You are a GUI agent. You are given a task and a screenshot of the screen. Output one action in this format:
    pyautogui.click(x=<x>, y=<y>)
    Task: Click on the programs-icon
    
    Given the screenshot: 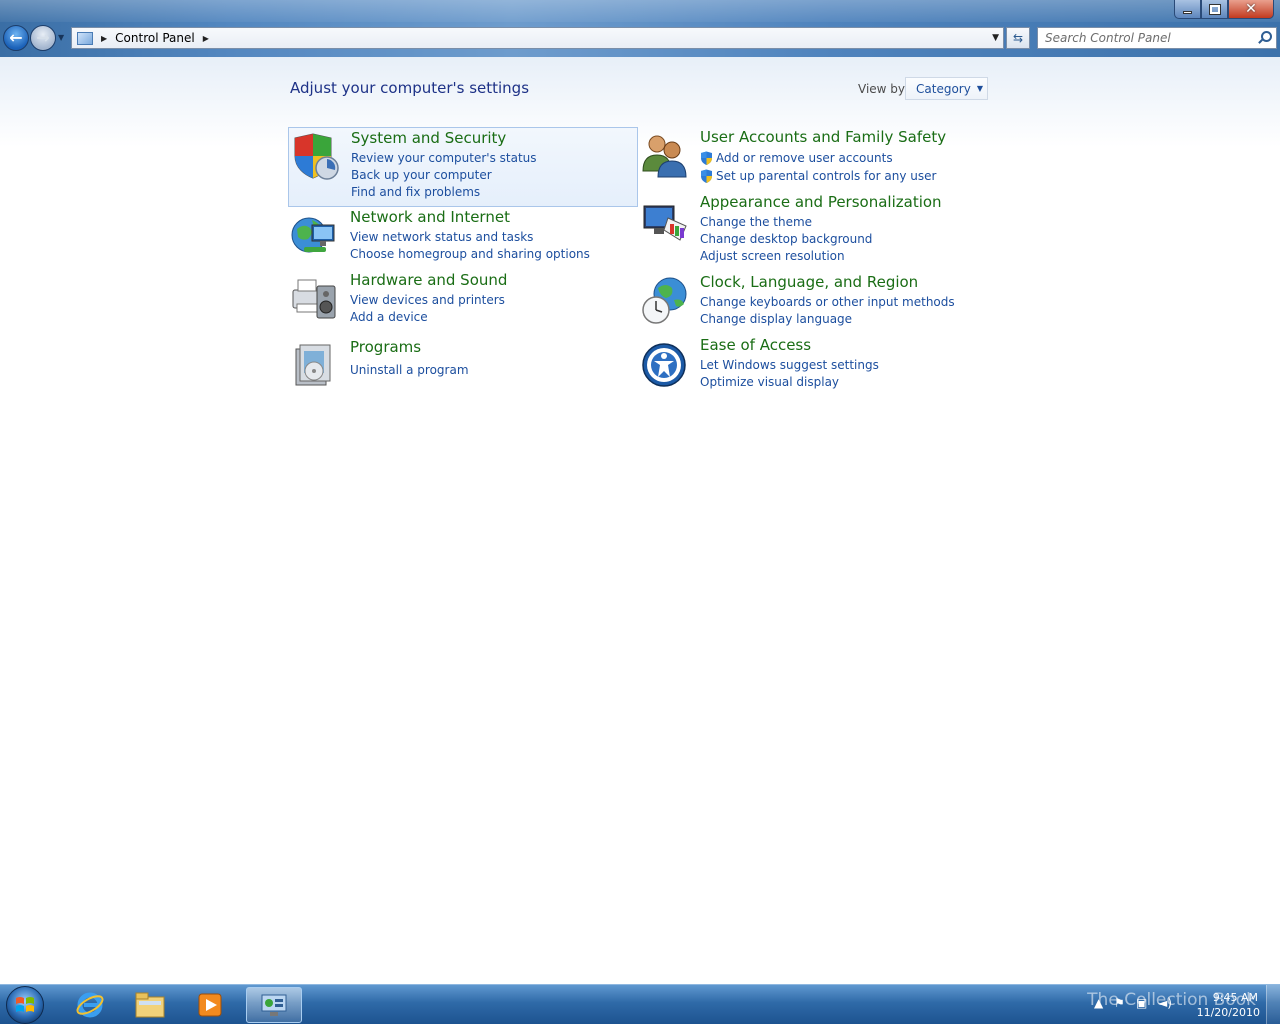 What is the action you would take?
    pyautogui.click(x=313, y=365)
    